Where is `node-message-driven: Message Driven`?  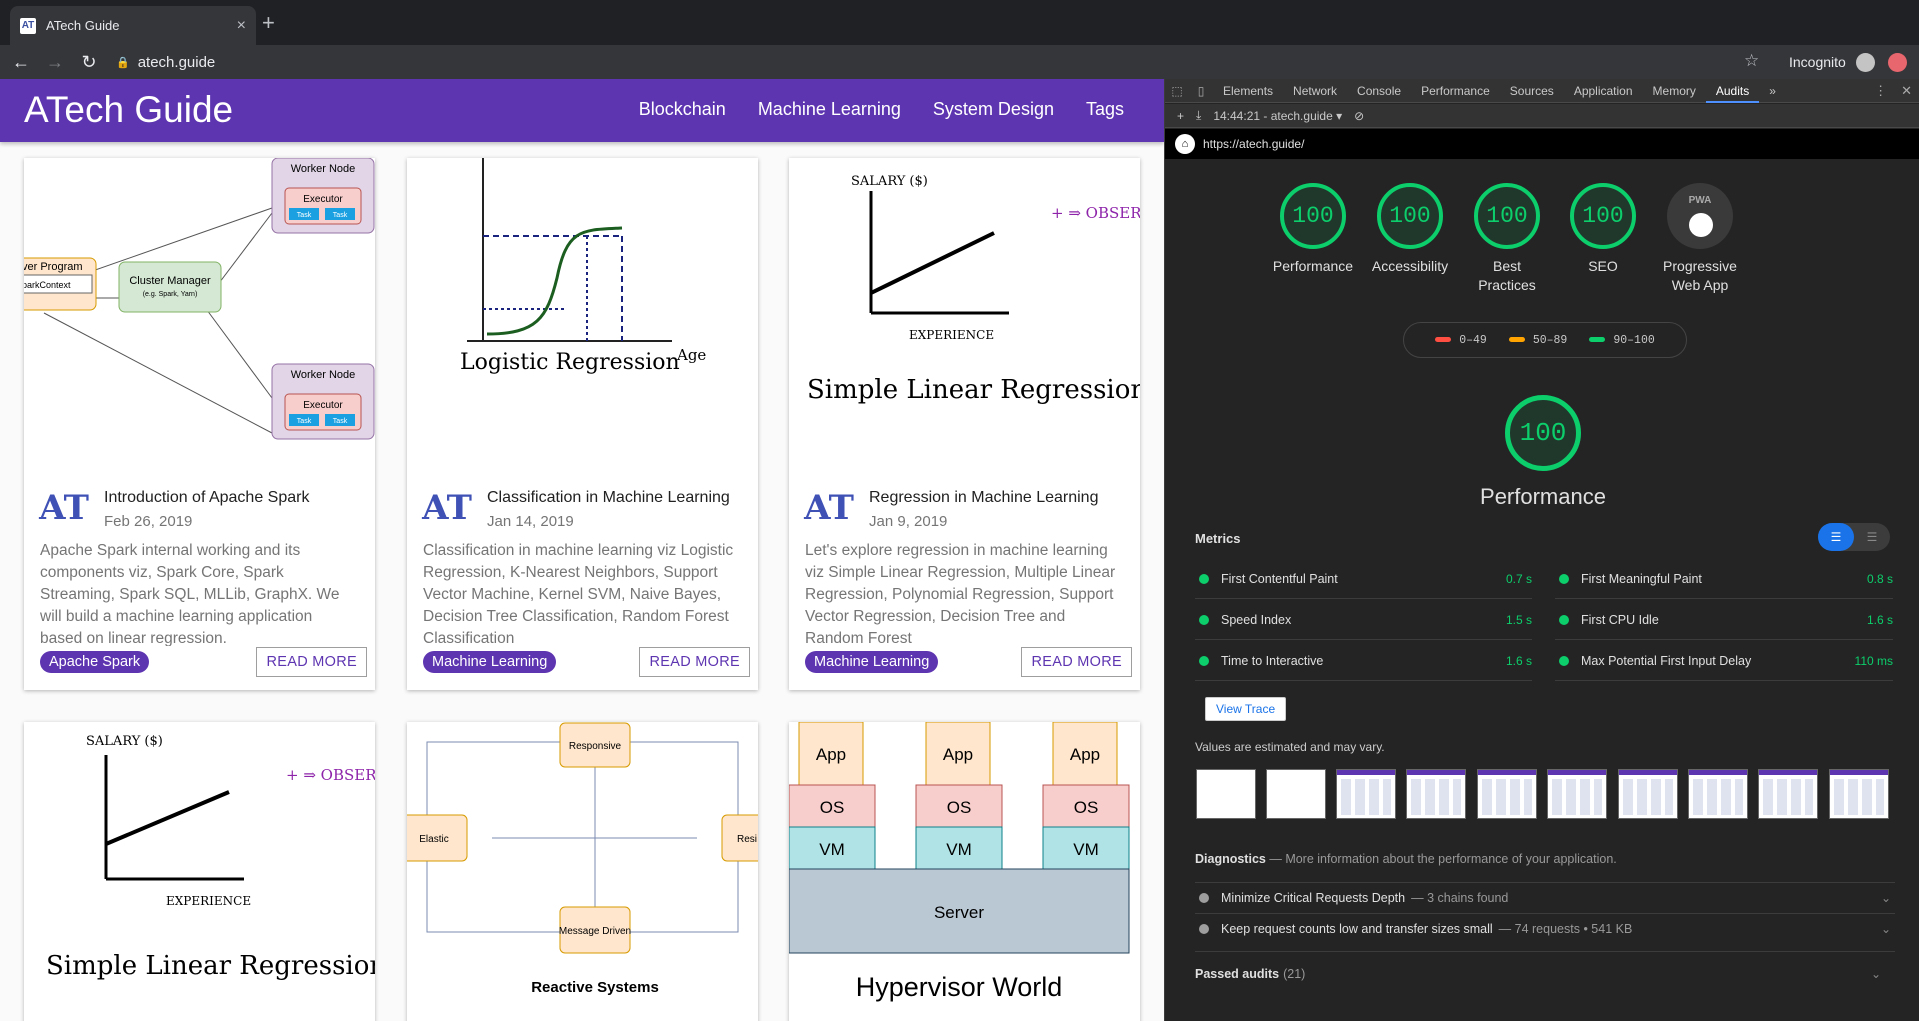 node-message-driven: Message Driven is located at coordinates (595, 931).